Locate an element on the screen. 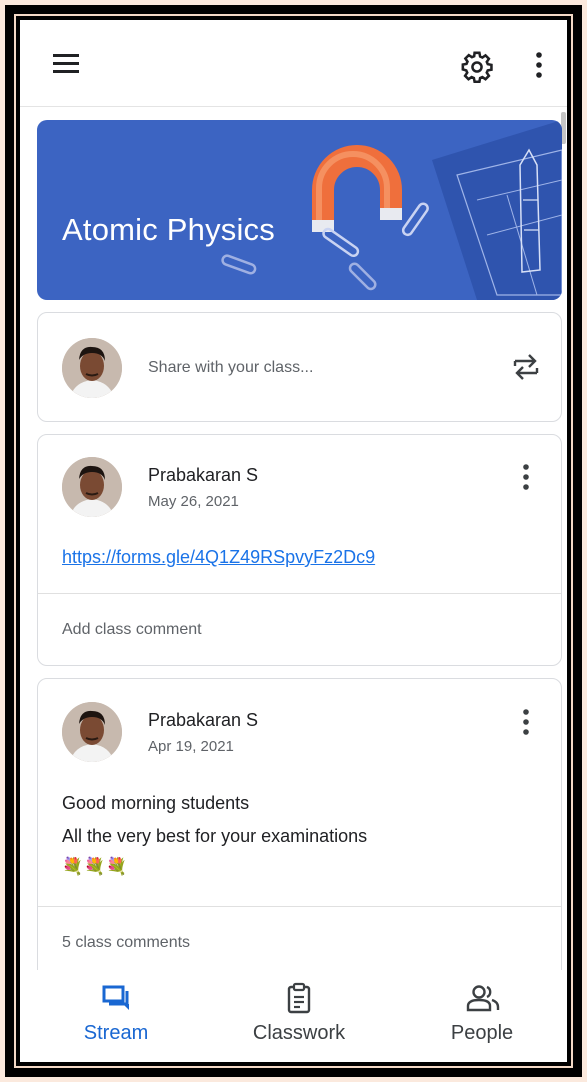 This screenshot has height=1082, width=587. nav-people-label: People is located at coordinates (482, 1033).